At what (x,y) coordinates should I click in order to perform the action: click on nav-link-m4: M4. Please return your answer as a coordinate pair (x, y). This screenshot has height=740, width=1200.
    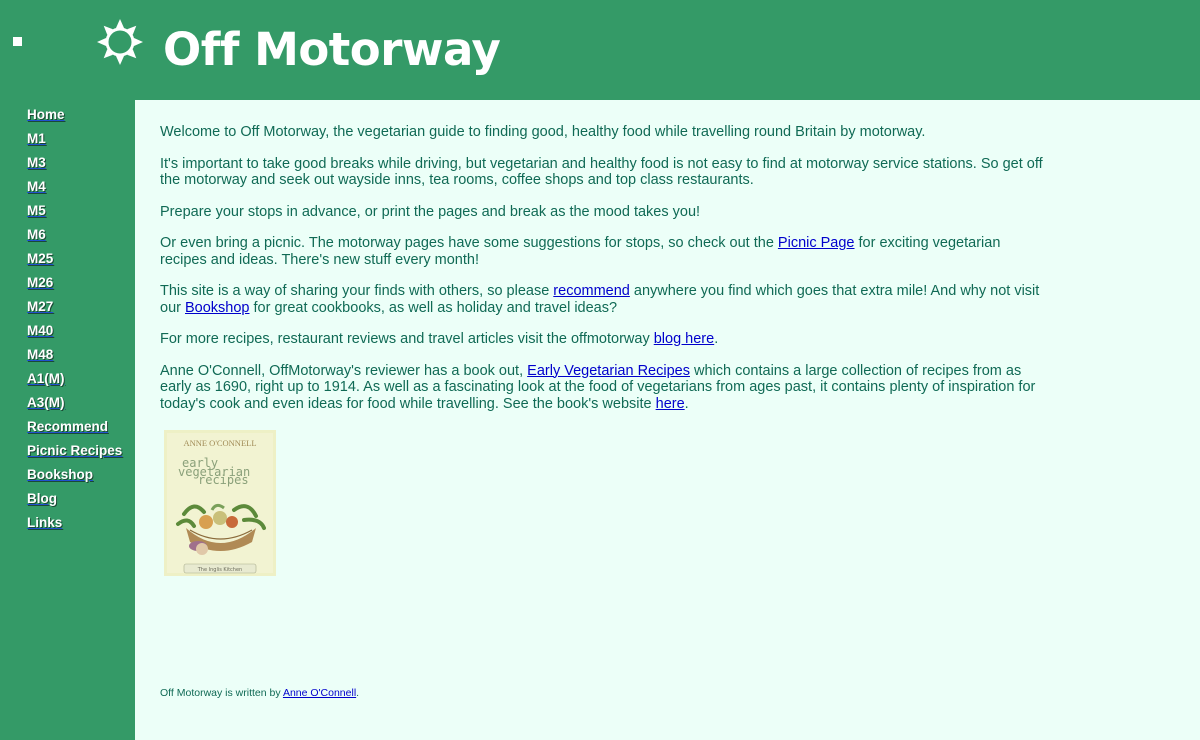
    Looking at the image, I should click on (36, 186).